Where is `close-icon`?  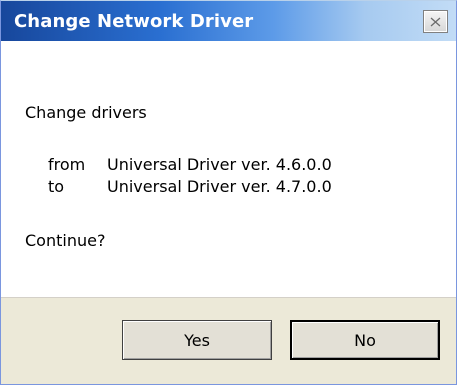 close-icon is located at coordinates (435, 22).